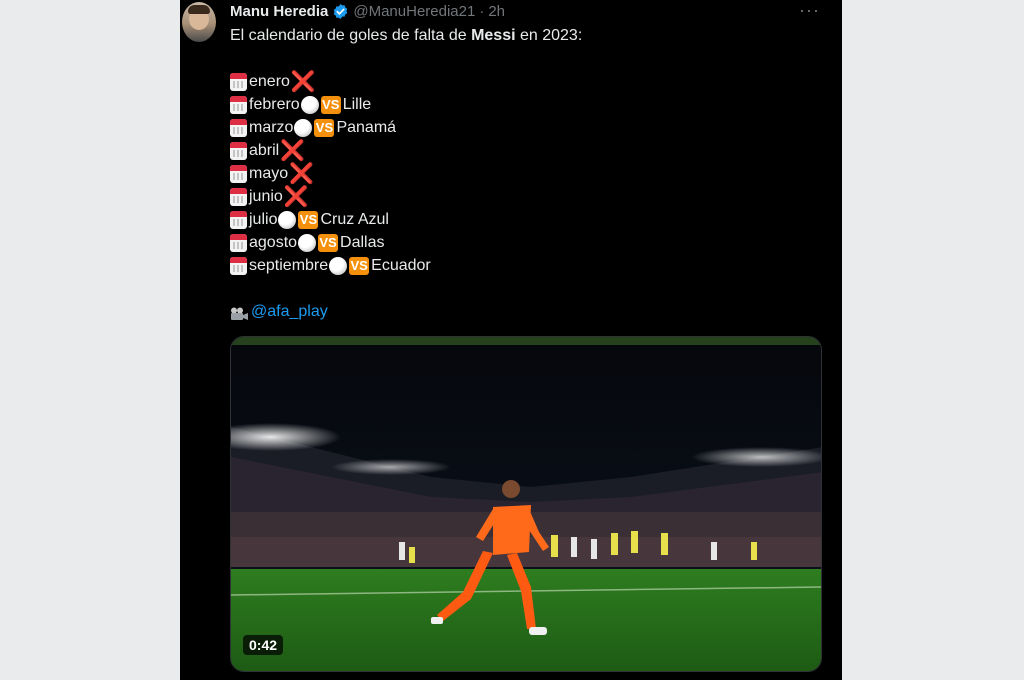 This screenshot has width=1024, height=680. I want to click on author-avatar, so click(199, 22).